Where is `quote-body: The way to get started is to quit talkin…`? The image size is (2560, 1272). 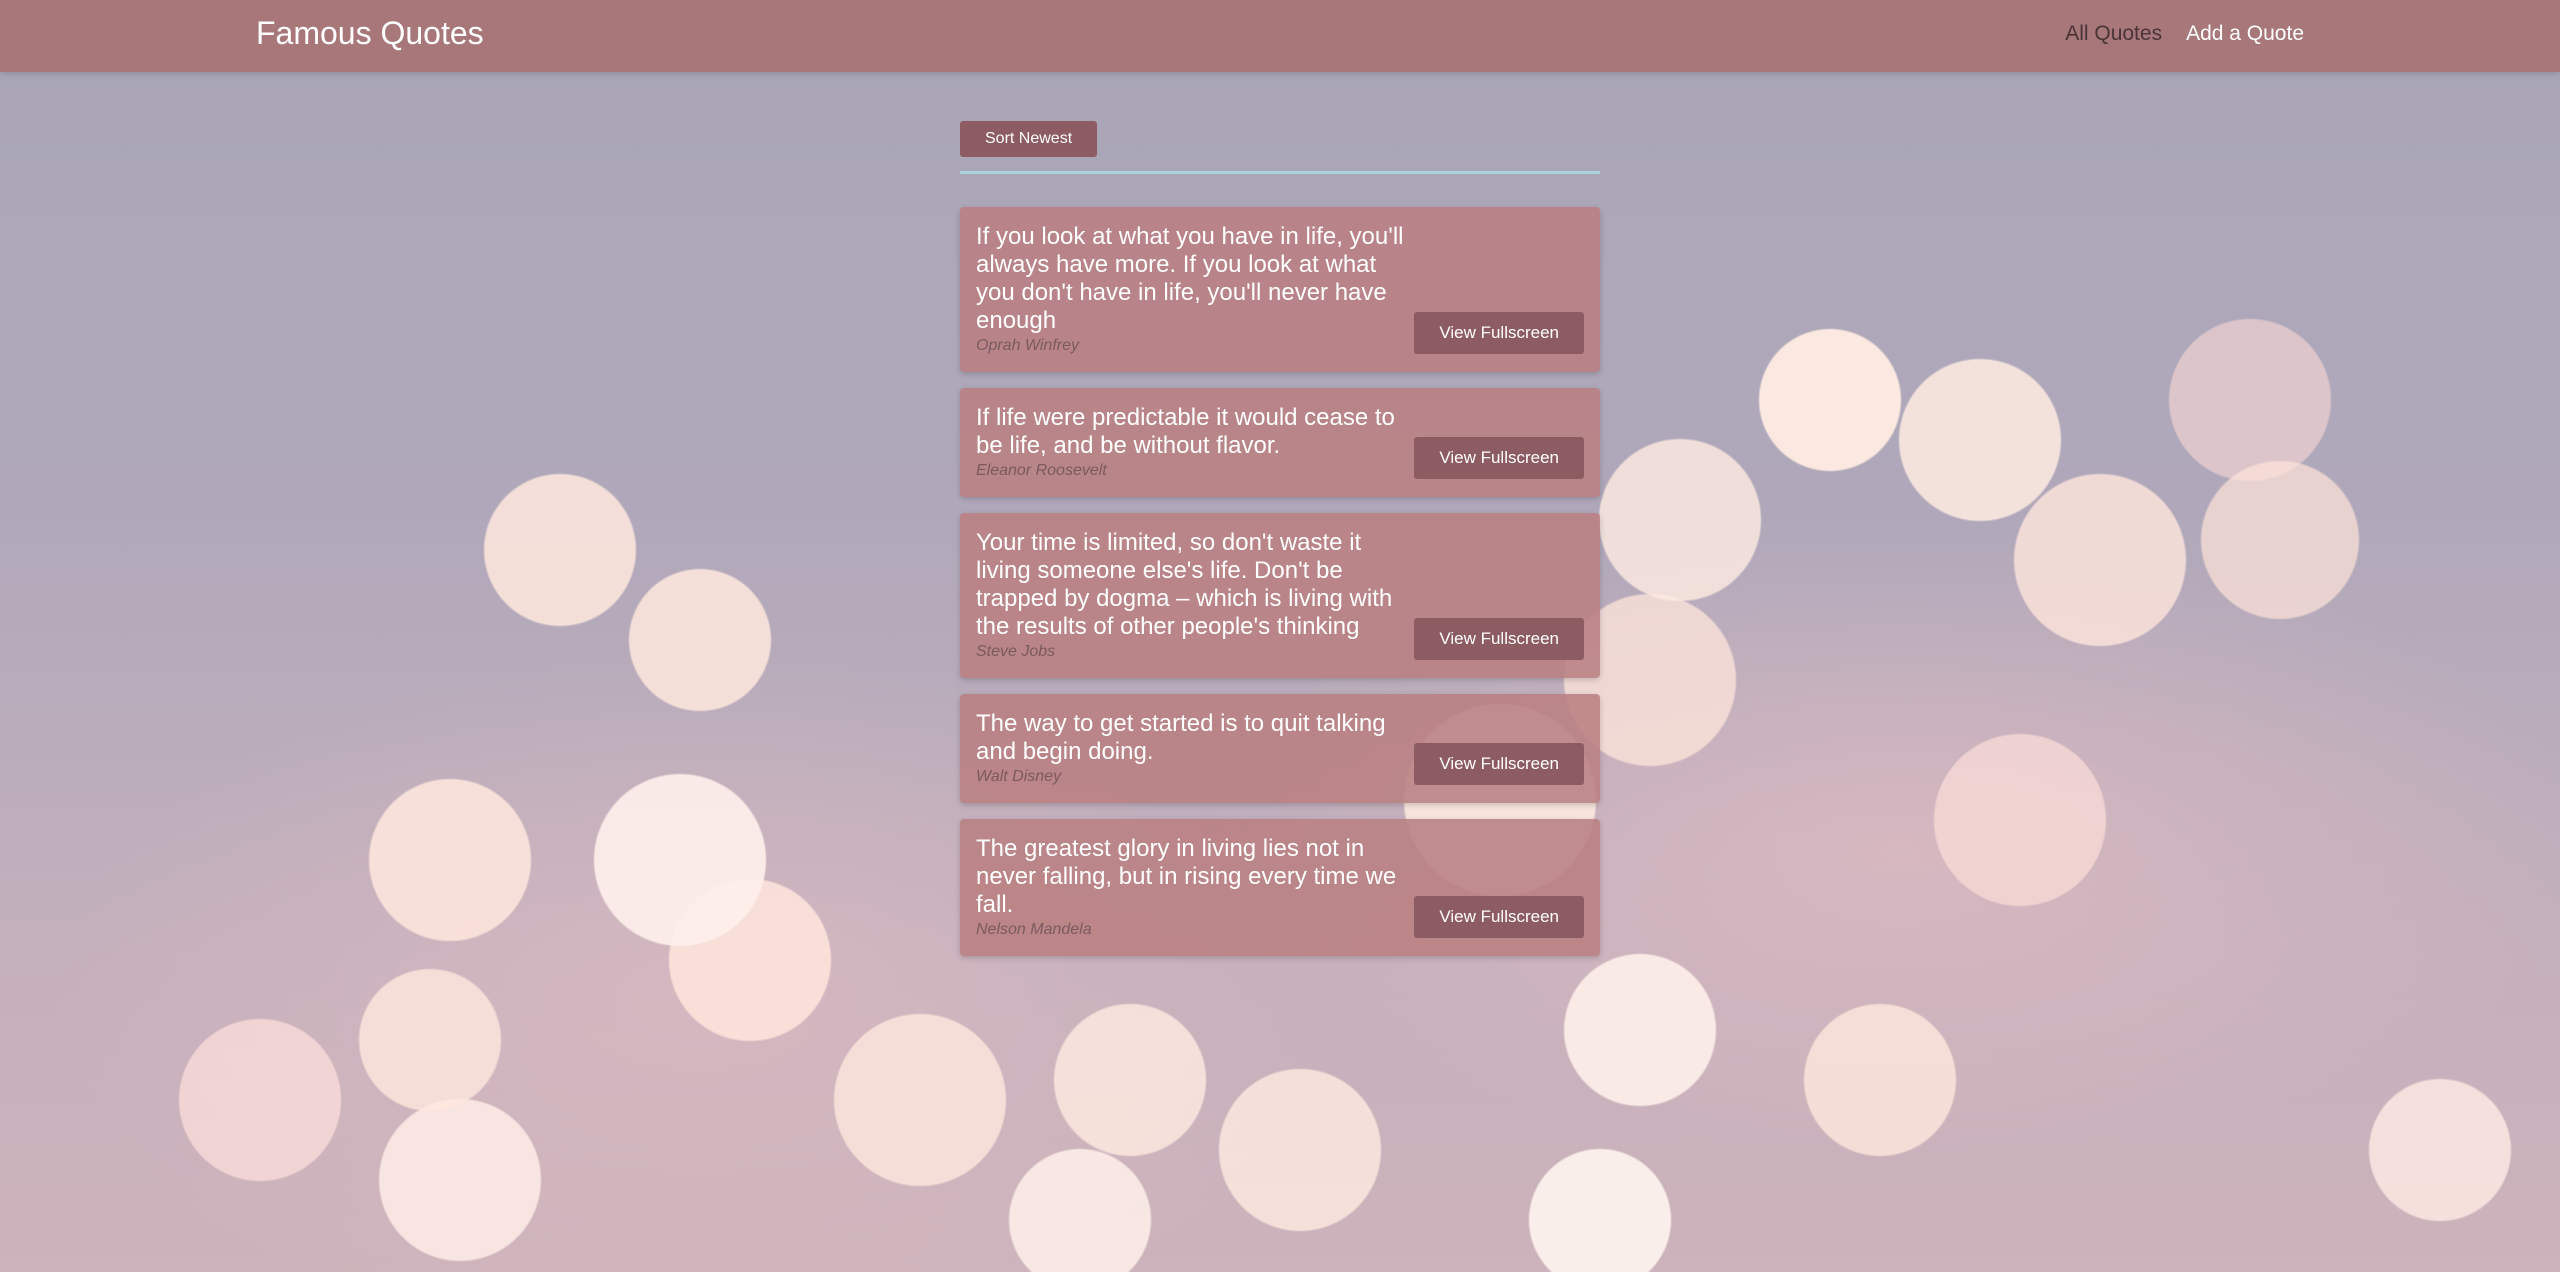 quote-body: The way to get started is to quit talkin… is located at coordinates (1191, 748).